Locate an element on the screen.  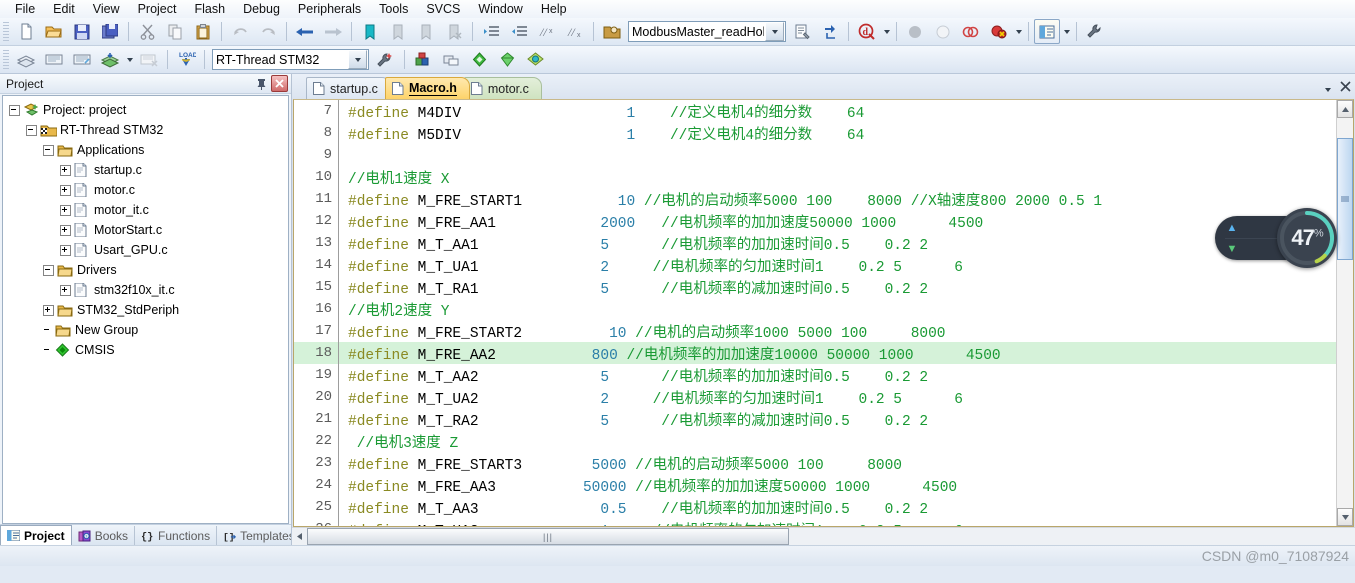
tree-item-stm32f10x-it-c: stm32f10x_it.c is located at coordinates (145, 290).